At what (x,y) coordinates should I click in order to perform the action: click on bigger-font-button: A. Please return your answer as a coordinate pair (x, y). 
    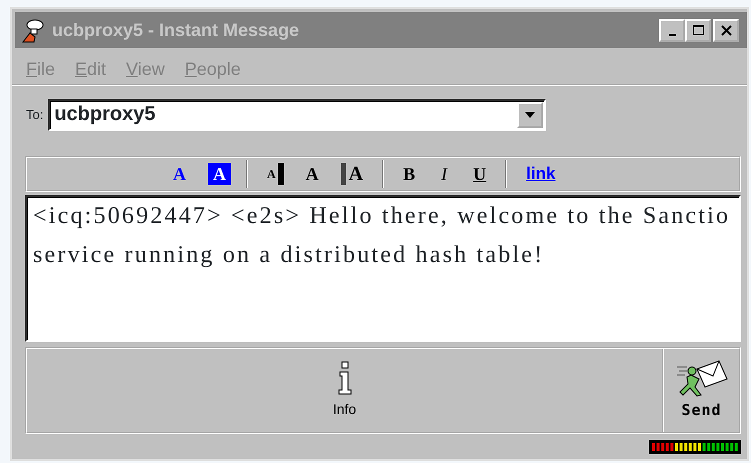
    Looking at the image, I should click on (354, 174).